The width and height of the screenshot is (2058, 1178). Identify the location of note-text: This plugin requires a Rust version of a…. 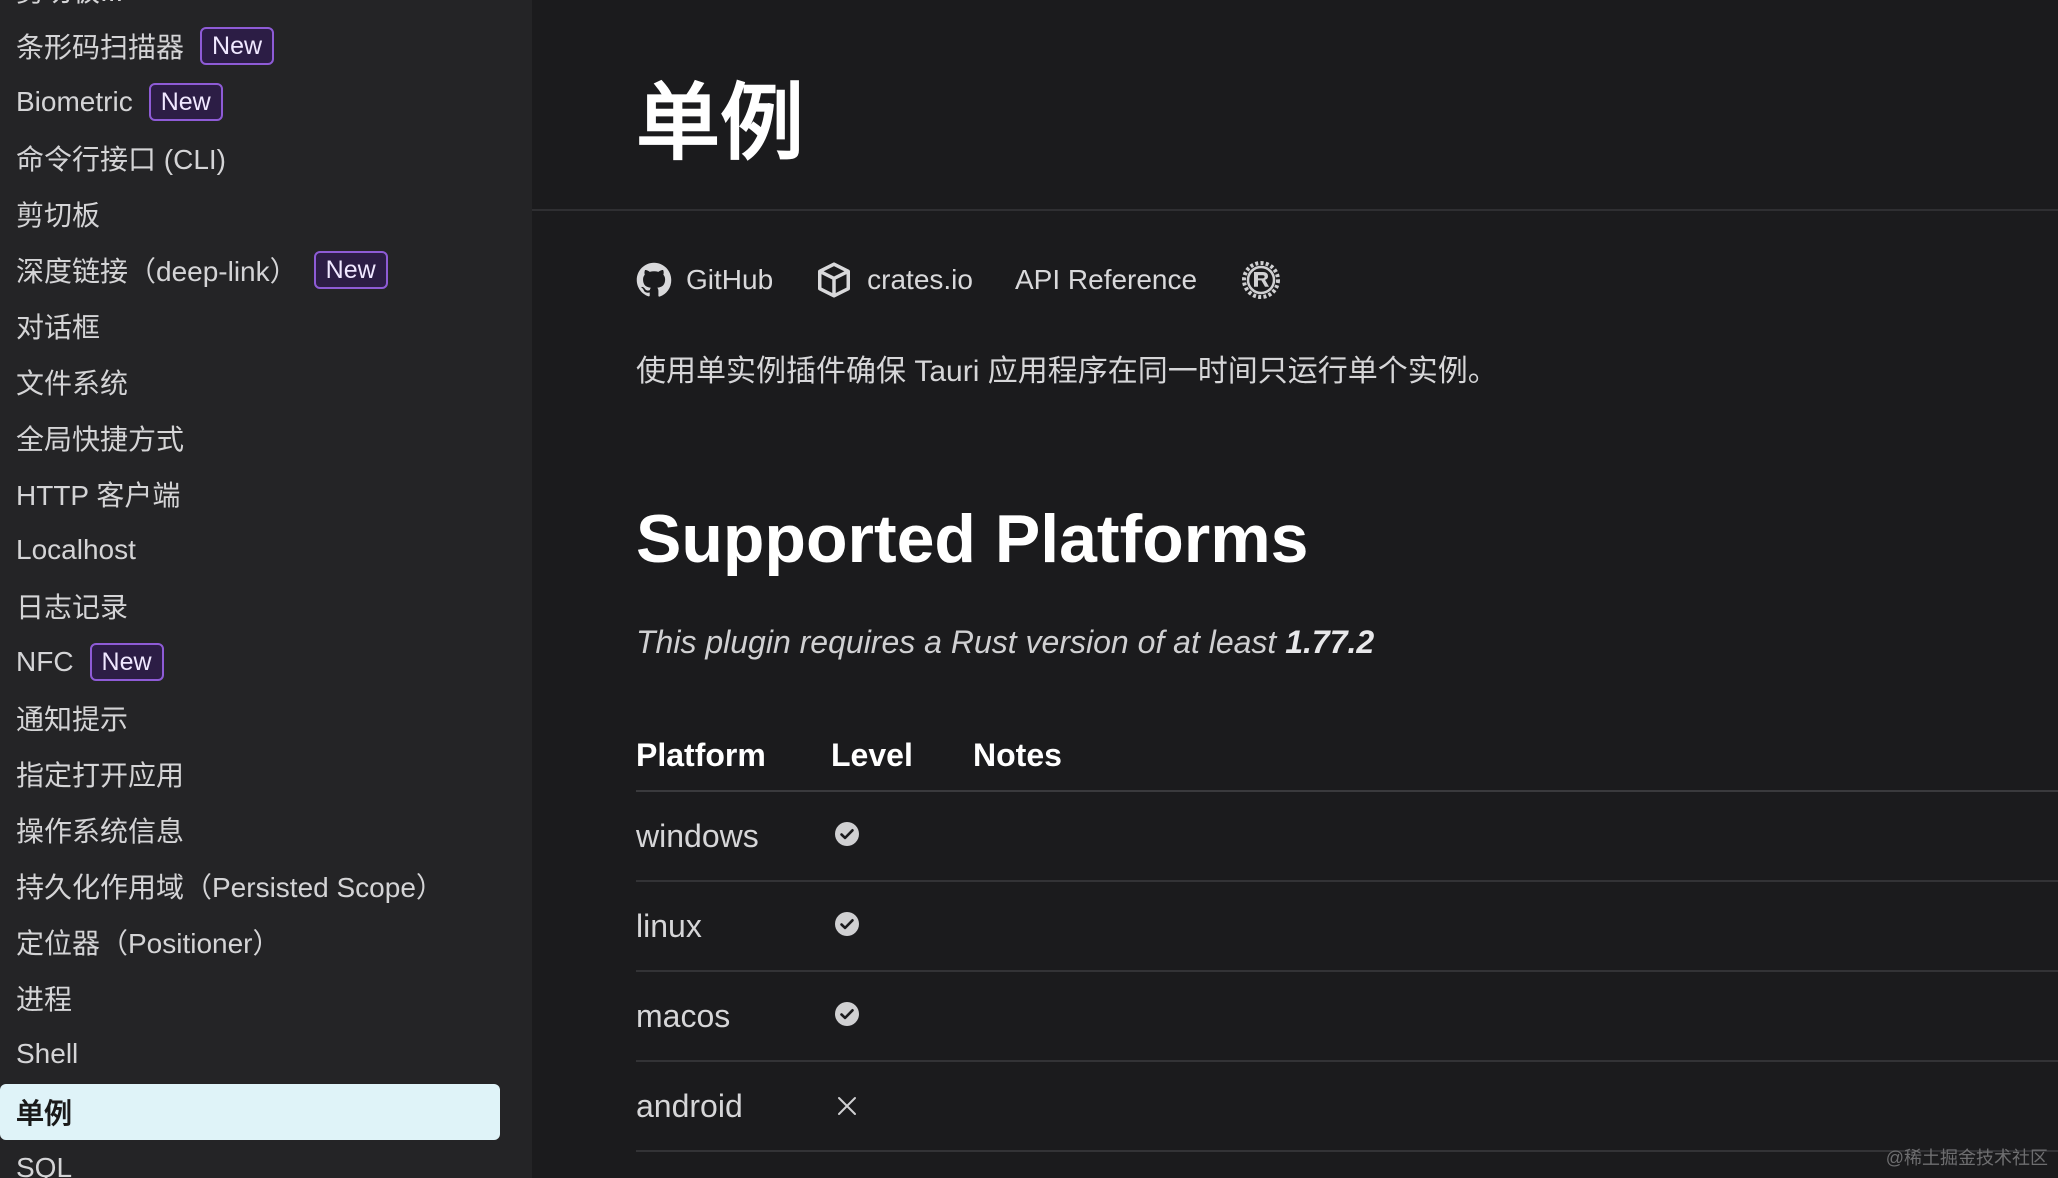
(961, 642).